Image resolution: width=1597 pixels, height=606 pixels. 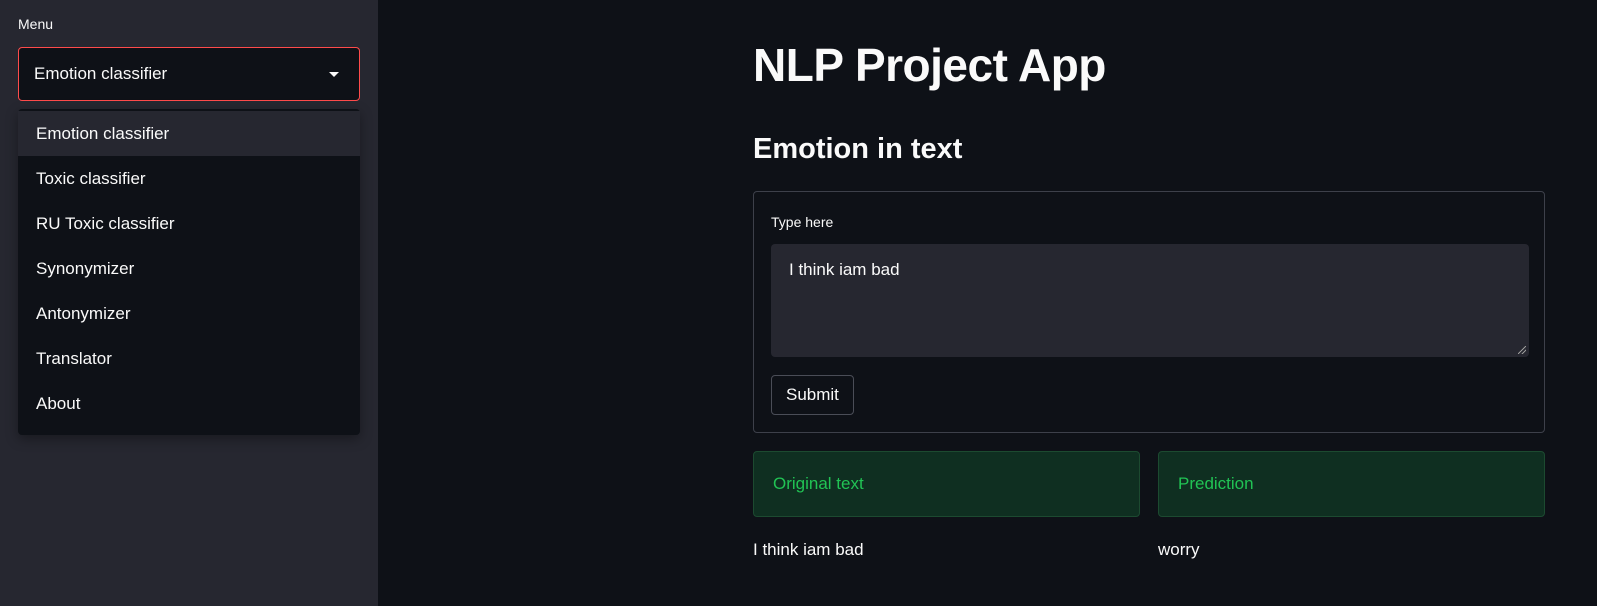 I want to click on dropdown-option-toxic-classifier: Toxic classifier, so click(x=189, y=178).